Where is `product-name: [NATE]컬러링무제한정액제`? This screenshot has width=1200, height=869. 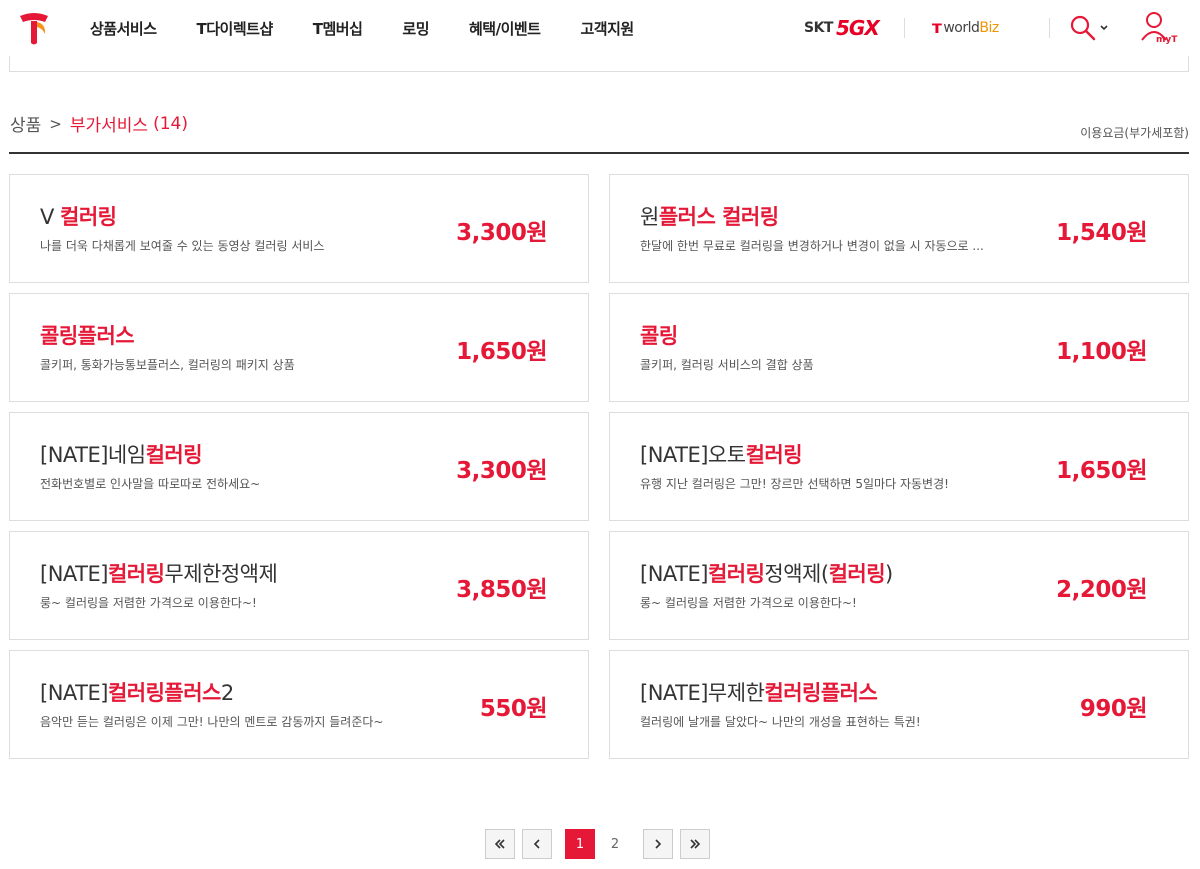
product-name: [NATE]컬러링무제한정액제 is located at coordinates (159, 573).